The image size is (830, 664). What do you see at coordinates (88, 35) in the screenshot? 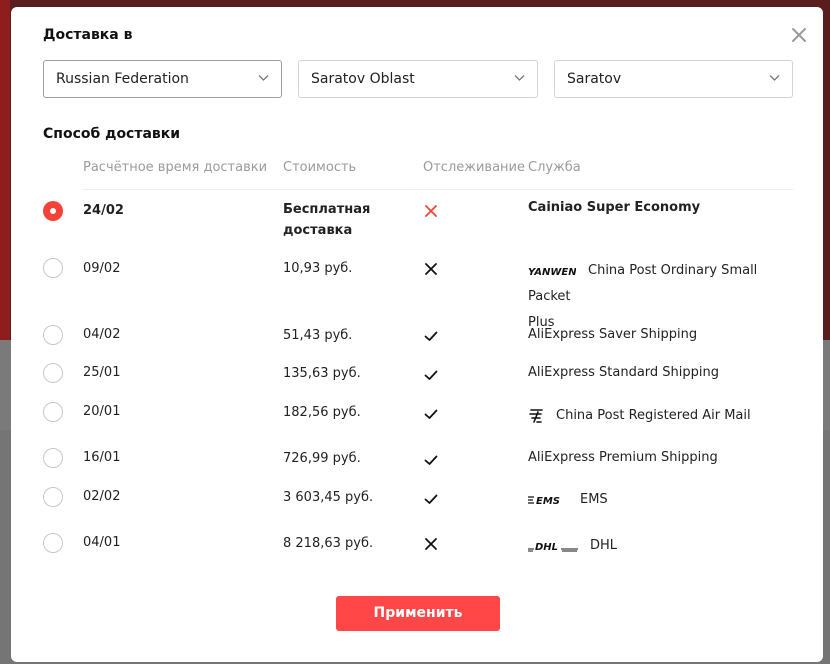
I see `delivery-to-title: Доставка в` at bounding box center [88, 35].